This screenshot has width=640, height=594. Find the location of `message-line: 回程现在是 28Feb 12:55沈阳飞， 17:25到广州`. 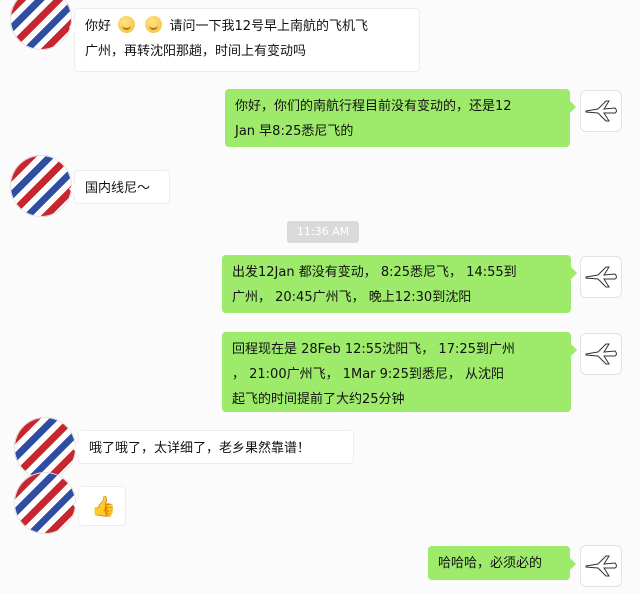

message-line: 回程现在是 28Feb 12:55沈阳飞， 17:25到广州 is located at coordinates (373, 349).